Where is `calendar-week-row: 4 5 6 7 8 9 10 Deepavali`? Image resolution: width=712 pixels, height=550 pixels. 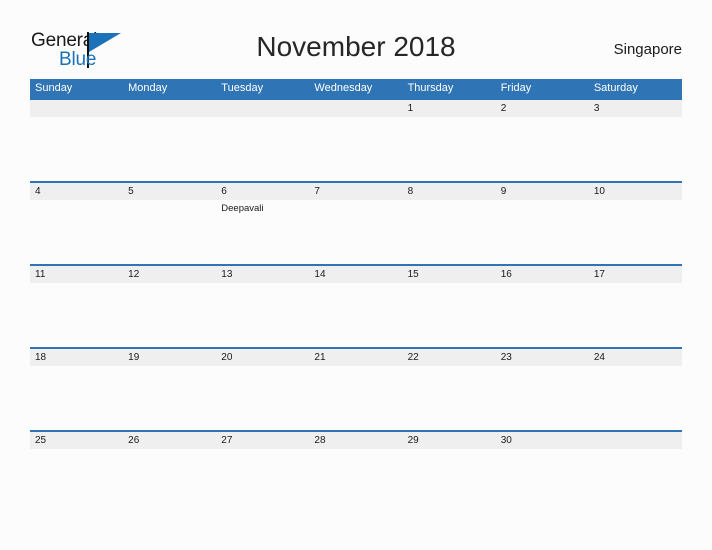
calendar-week-row: 4 5 6 7 8 9 10 Deepavali is located at coordinates (356, 222).